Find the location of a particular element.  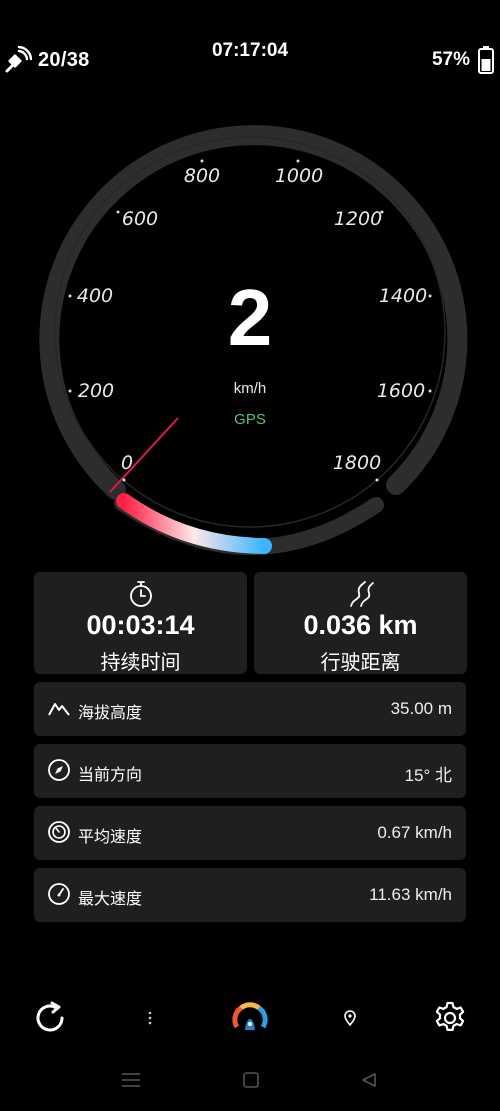

heading-value: 15° 北 is located at coordinates (428, 775).